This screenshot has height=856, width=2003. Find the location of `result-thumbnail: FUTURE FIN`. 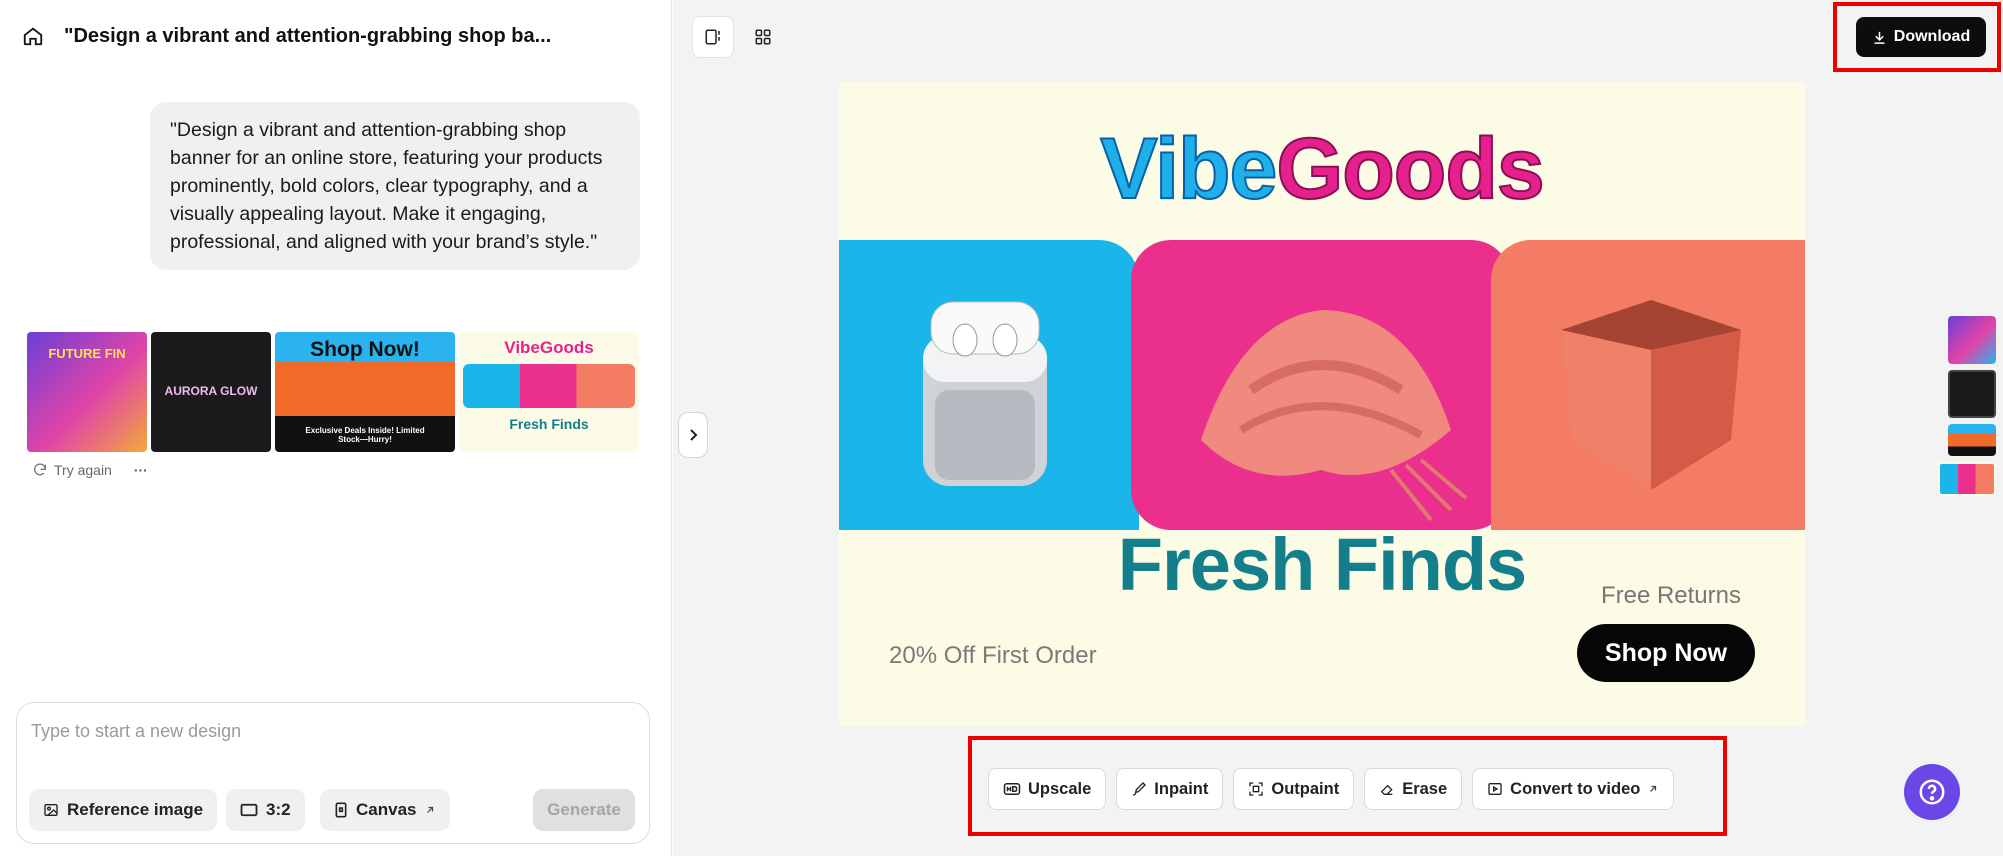

result-thumbnail: FUTURE FIN is located at coordinates (87, 392).